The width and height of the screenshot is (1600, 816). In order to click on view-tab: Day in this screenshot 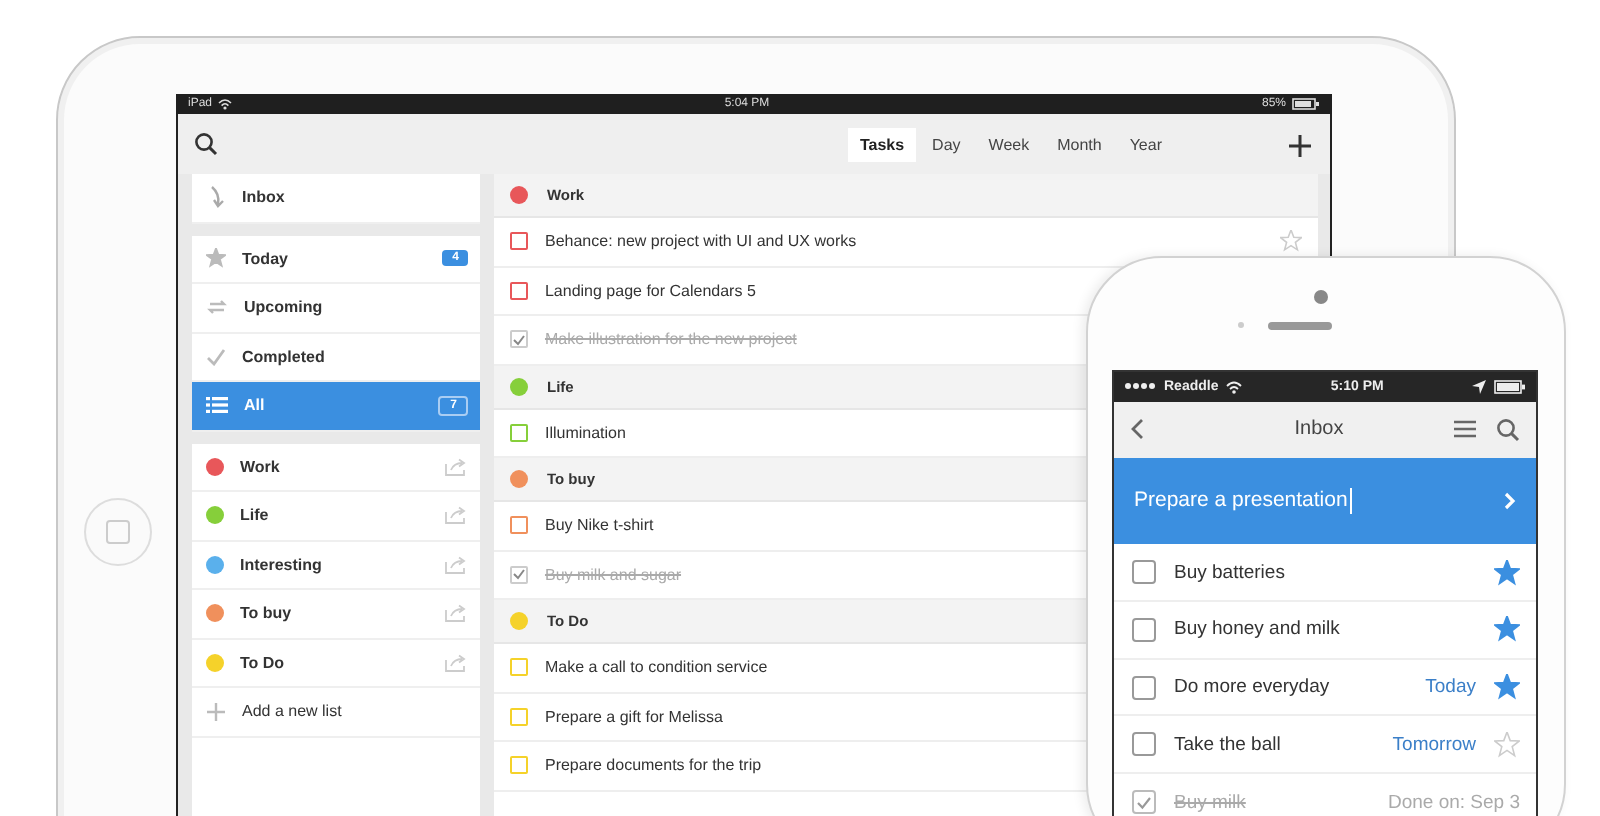, I will do `click(946, 144)`.